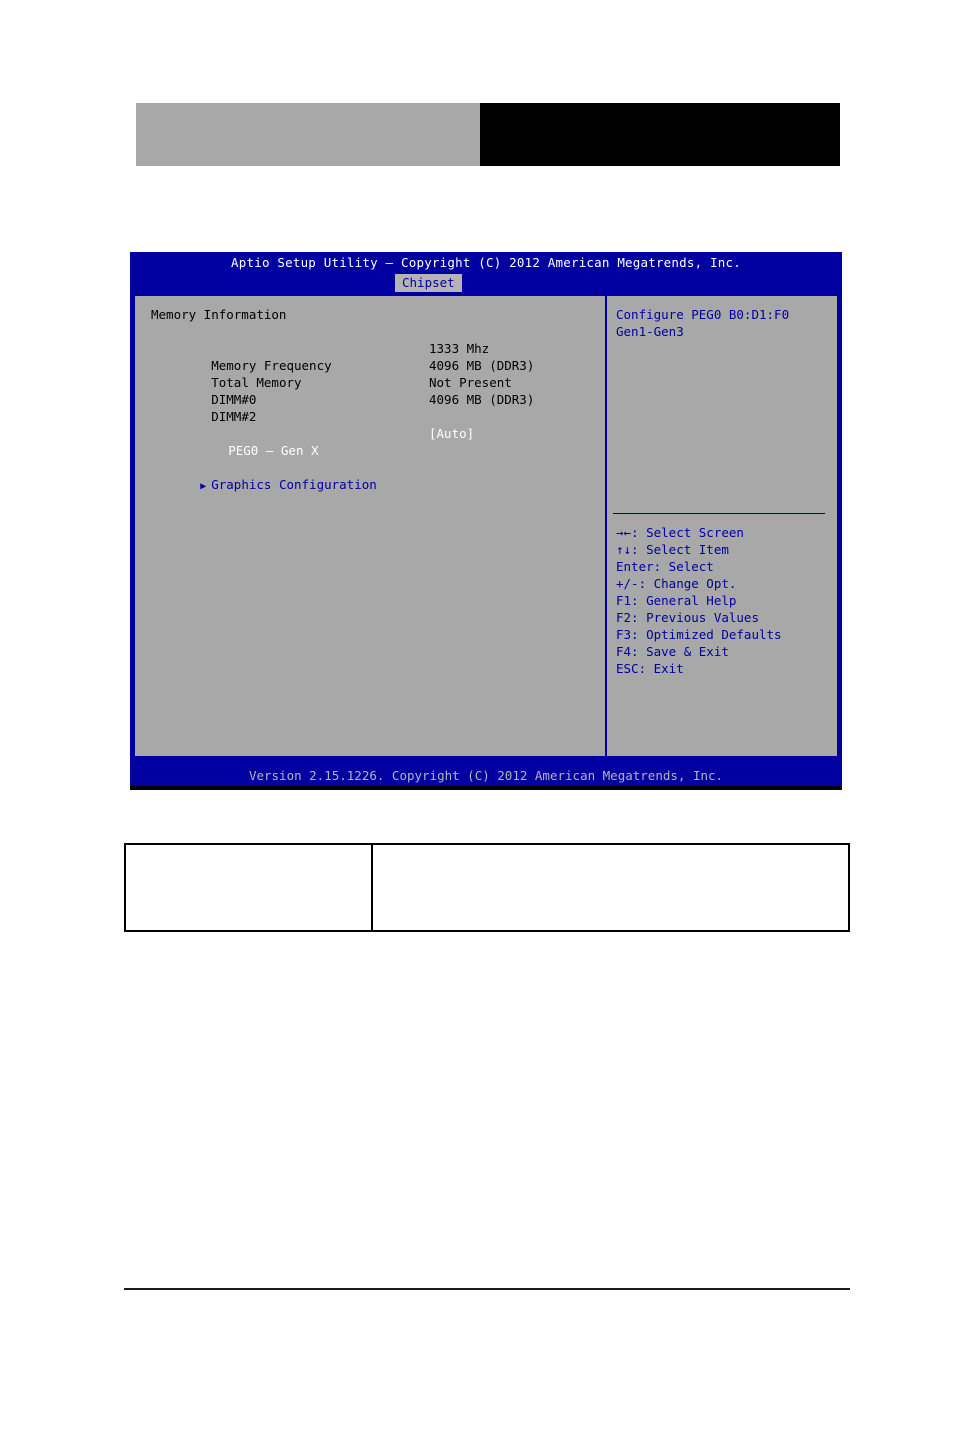  What do you see at coordinates (378, 356) in the screenshot?
I see `setting-row-memory-frequency: Memory Frequency 1333 Mhz` at bounding box center [378, 356].